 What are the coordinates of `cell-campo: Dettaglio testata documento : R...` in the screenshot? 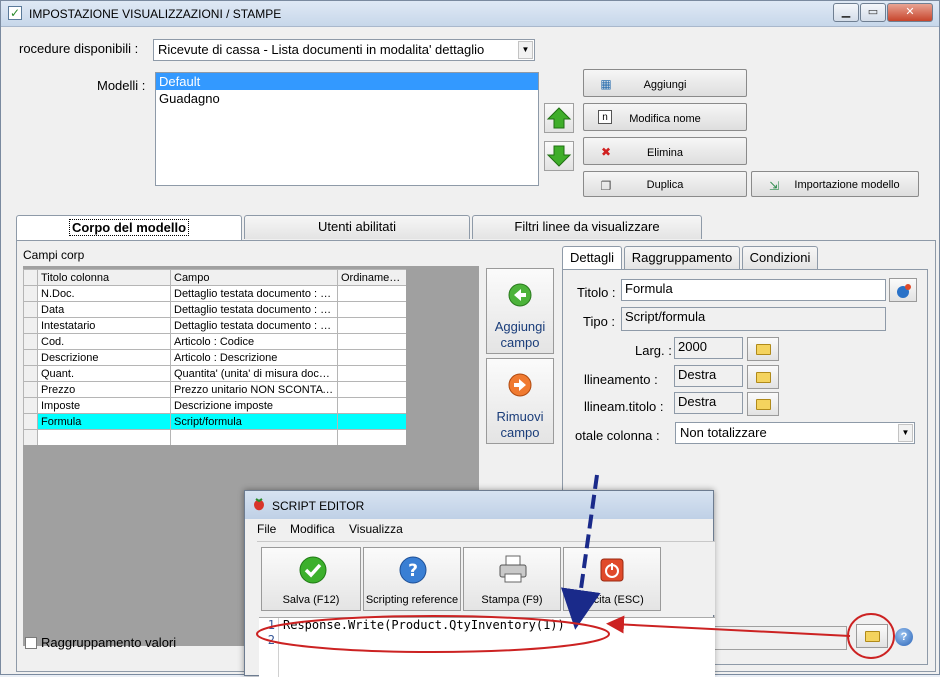 It's located at (254, 325).